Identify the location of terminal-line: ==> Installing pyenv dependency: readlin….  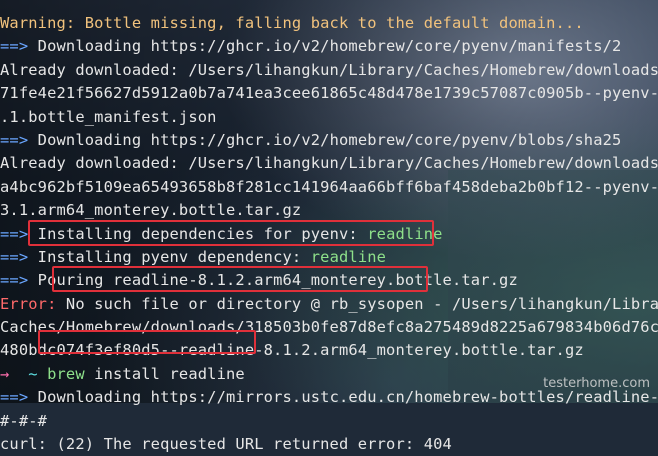
(329, 257).